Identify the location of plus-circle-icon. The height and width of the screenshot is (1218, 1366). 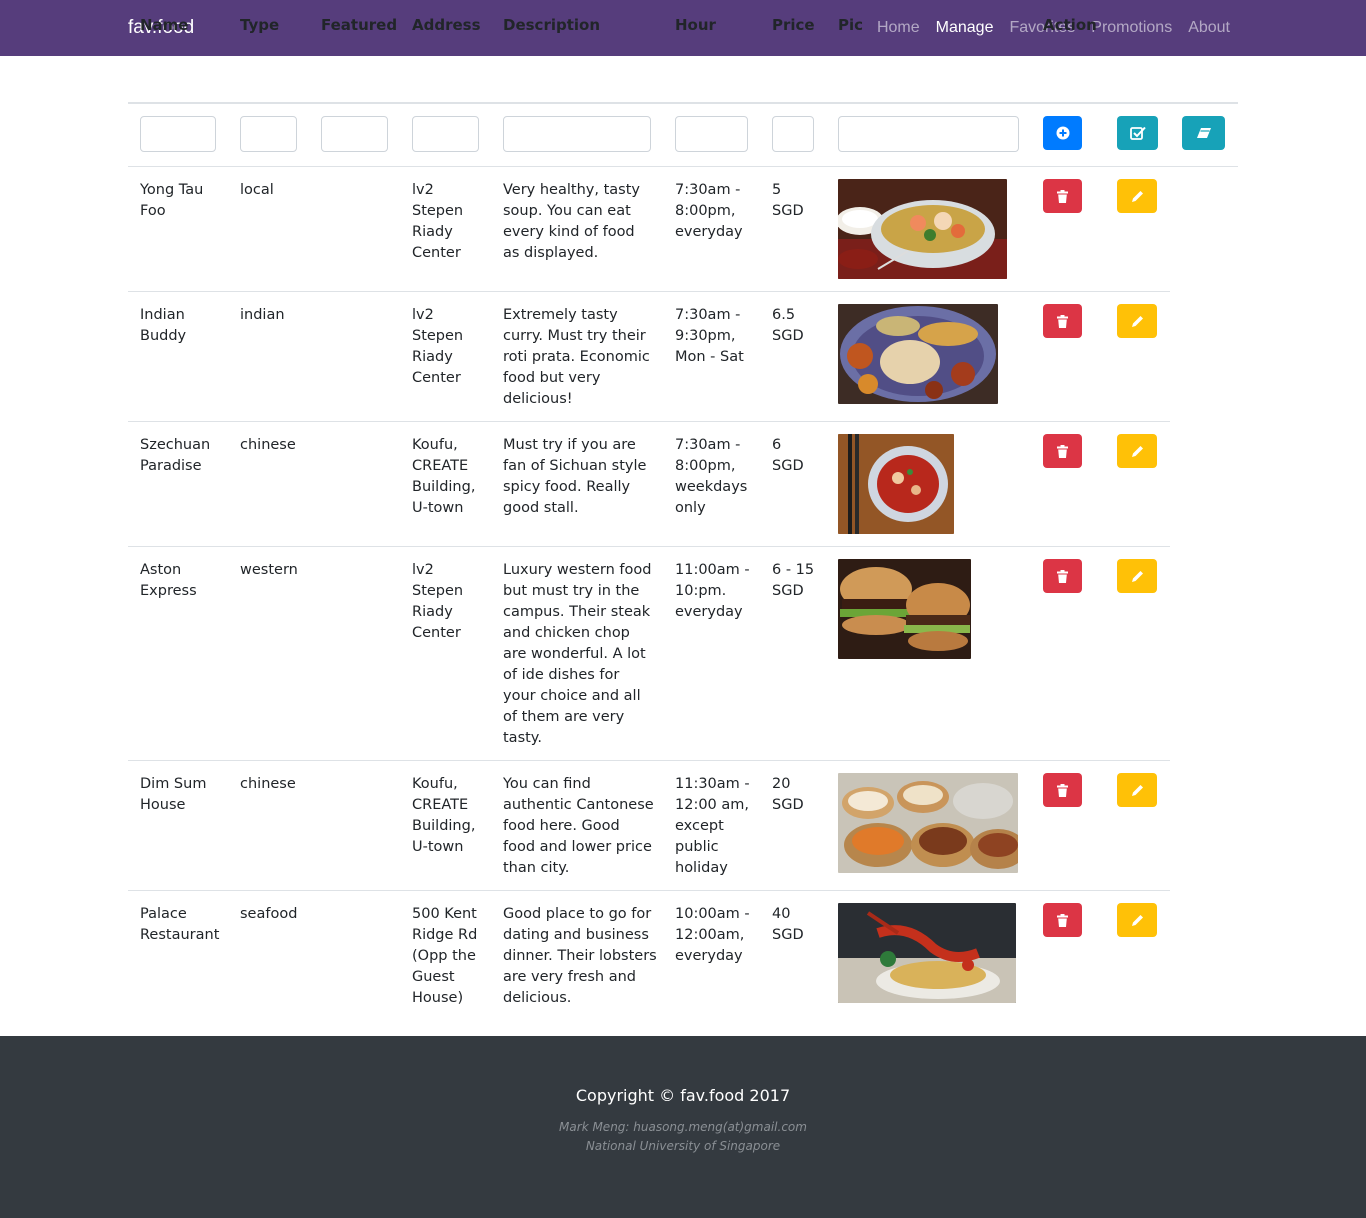
(1062, 133).